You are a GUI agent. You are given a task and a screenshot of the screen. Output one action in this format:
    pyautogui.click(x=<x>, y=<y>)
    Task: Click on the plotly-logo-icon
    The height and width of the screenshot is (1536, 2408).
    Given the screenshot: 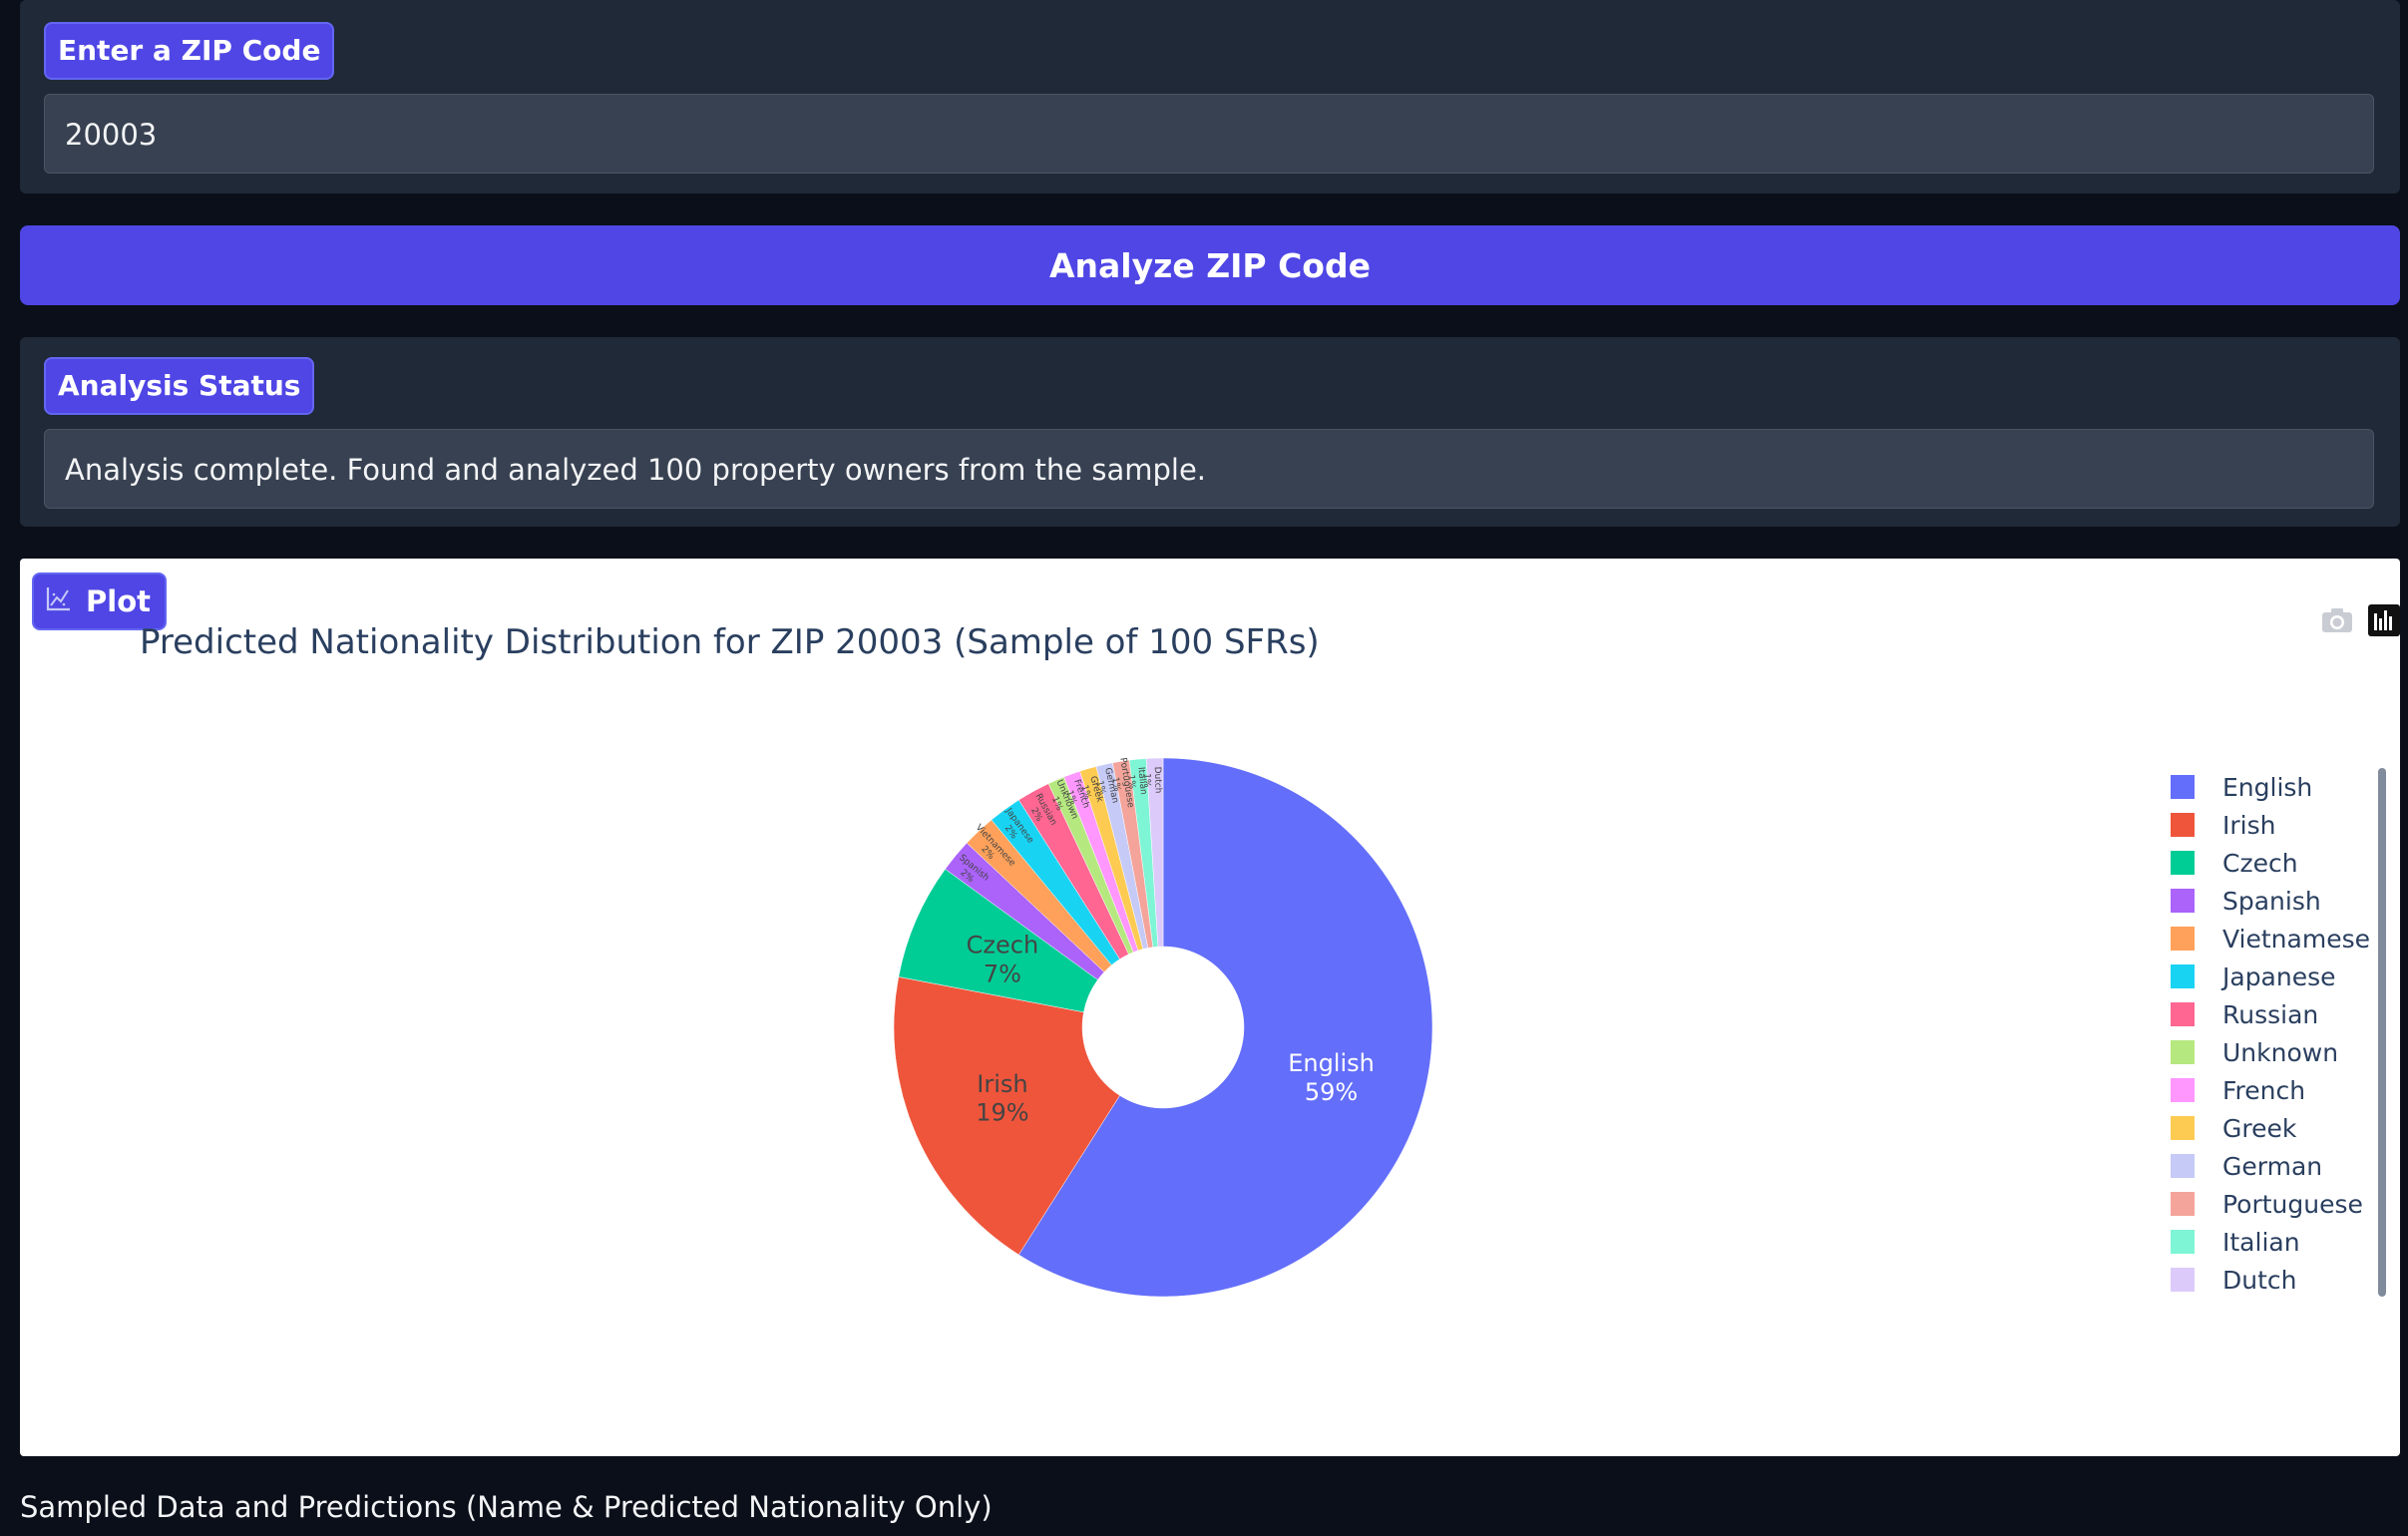 What is the action you would take?
    pyautogui.click(x=2384, y=622)
    